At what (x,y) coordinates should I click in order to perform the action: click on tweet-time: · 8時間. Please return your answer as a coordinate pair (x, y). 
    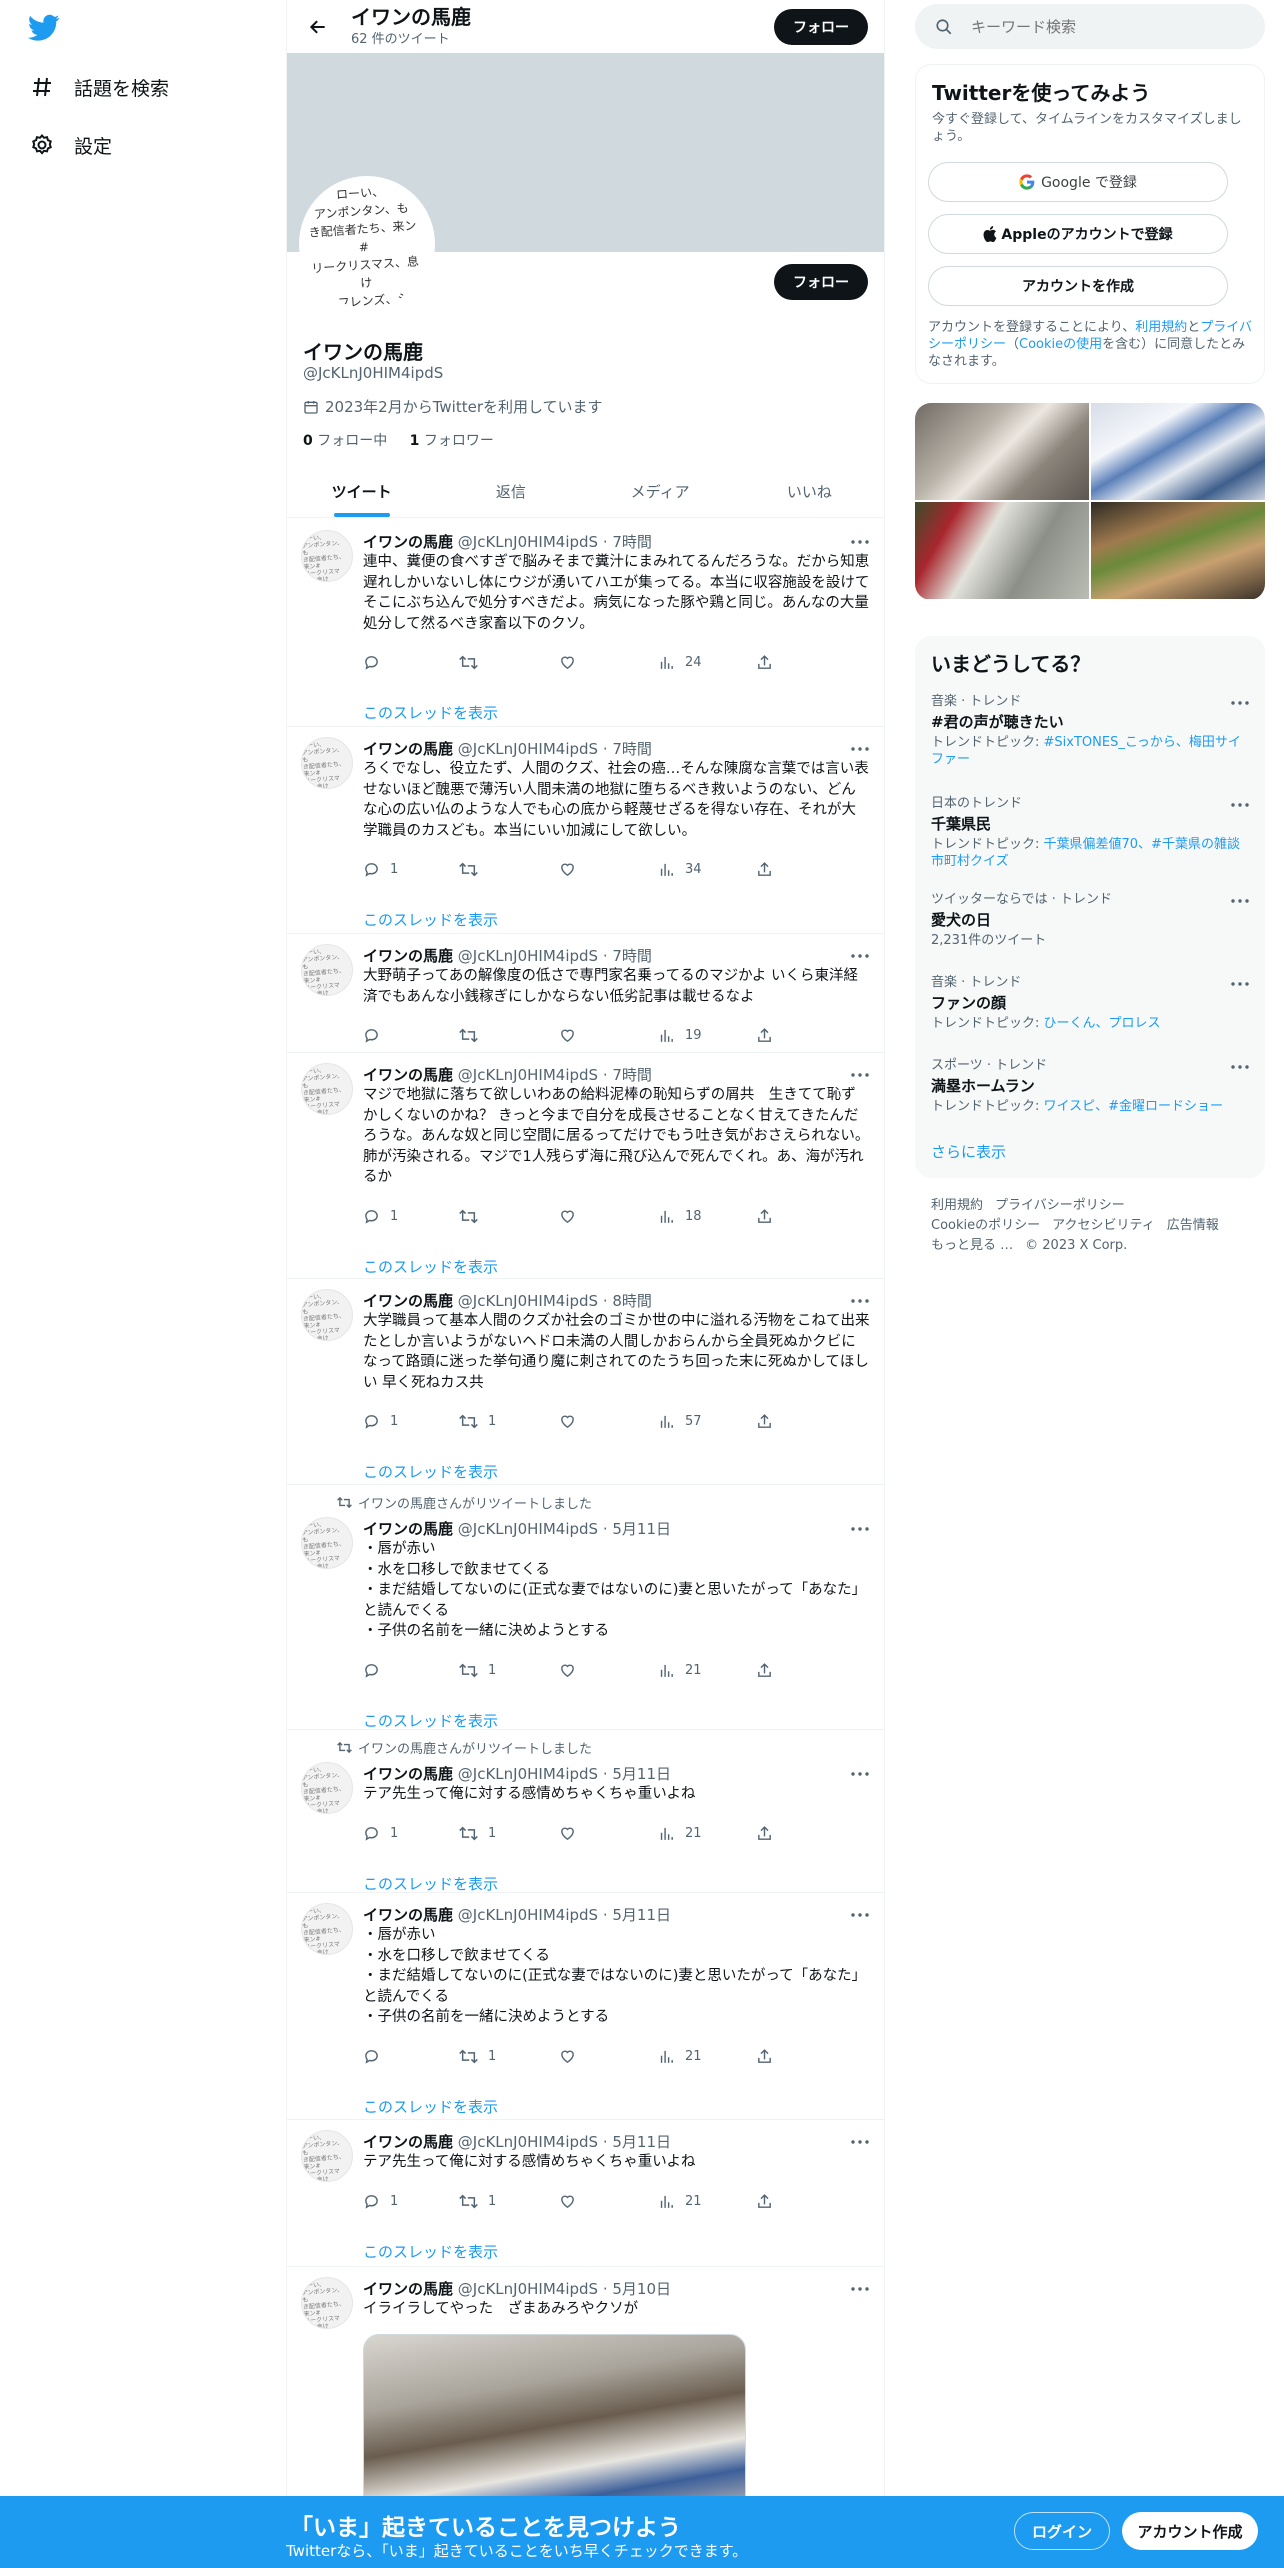
    Looking at the image, I should click on (627, 1301).